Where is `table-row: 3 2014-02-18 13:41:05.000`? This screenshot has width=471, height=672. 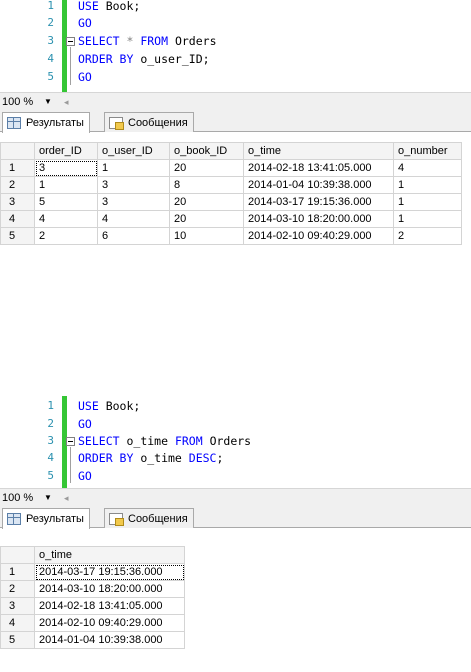 table-row: 3 2014-02-18 13:41:05.000 is located at coordinates (92, 606).